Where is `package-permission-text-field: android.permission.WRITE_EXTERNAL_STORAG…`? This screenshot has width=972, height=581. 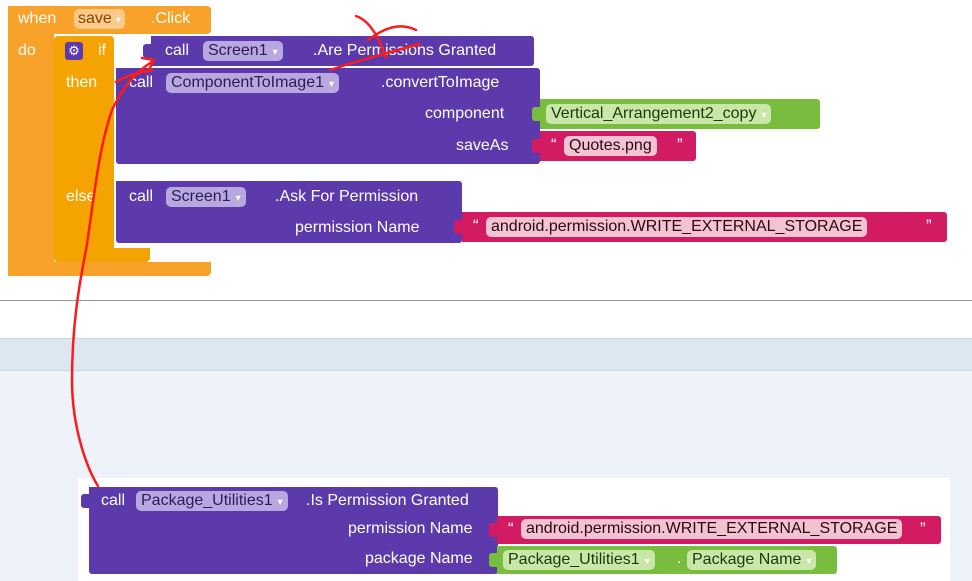 package-permission-text-field: android.permission.WRITE_EXTERNAL_STORAG… is located at coordinates (712, 529).